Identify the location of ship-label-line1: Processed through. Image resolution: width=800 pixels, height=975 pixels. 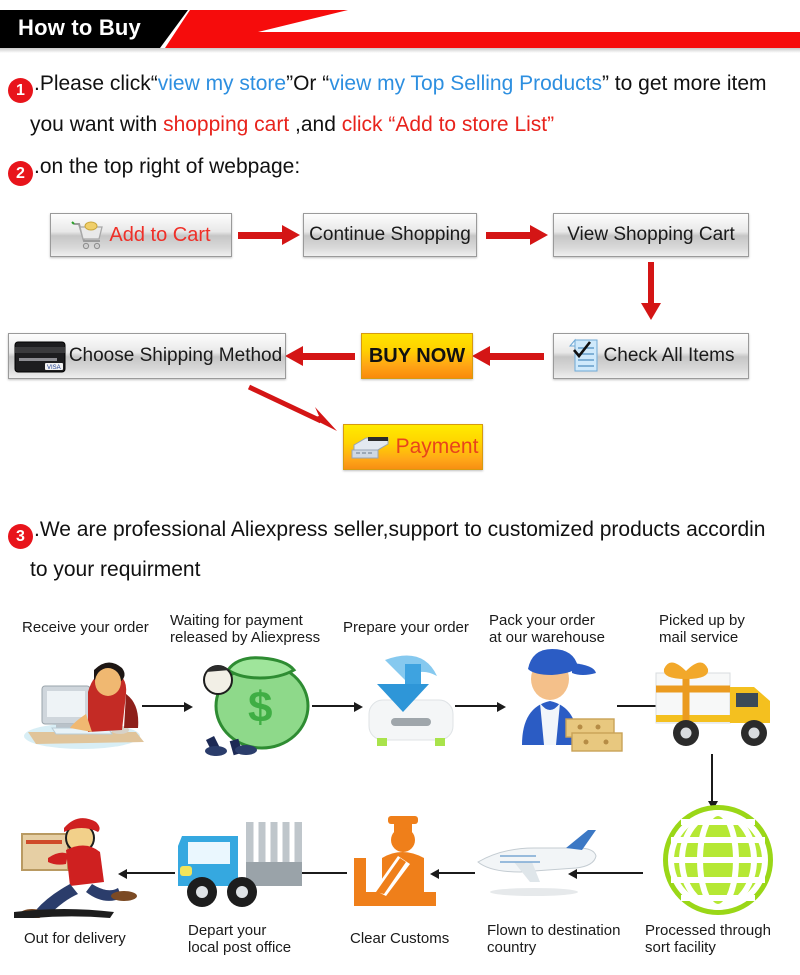
(708, 930).